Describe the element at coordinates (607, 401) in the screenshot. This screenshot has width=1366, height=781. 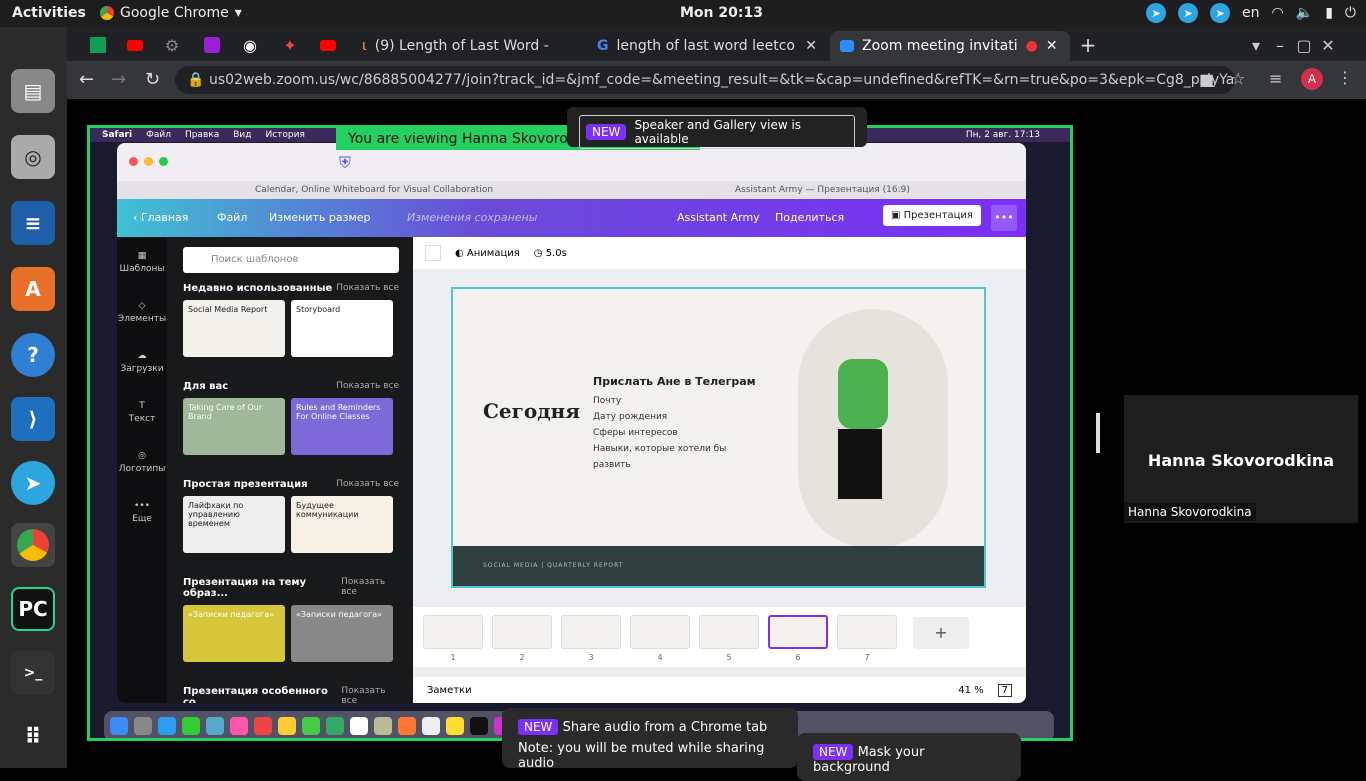
I see `list-item: Почту` at that location.